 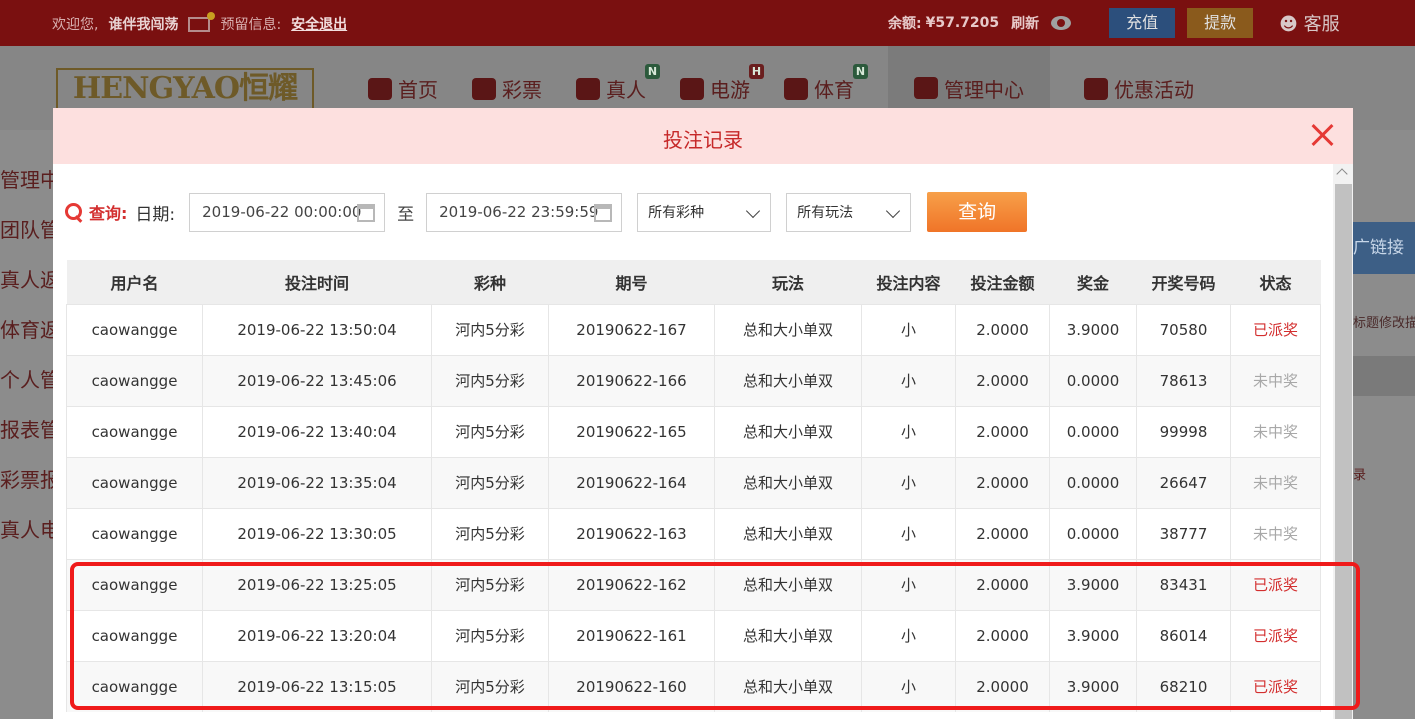 I want to click on sidebar-item: 体育返, so click(x=30, y=335).